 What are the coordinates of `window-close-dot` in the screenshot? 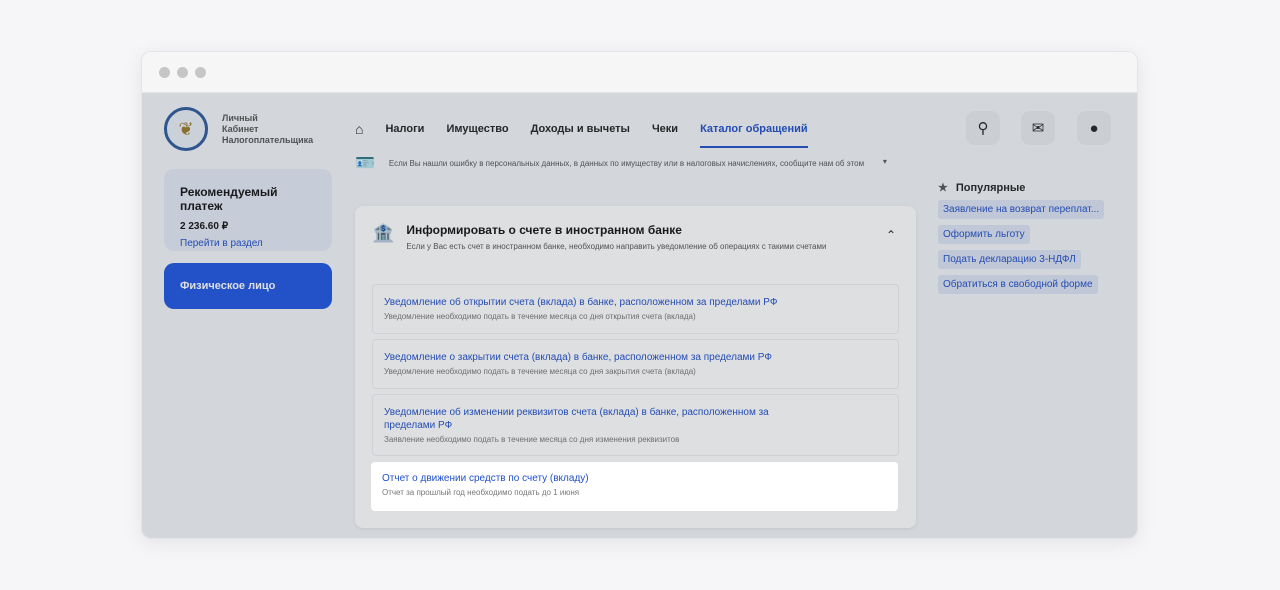 It's located at (164, 72).